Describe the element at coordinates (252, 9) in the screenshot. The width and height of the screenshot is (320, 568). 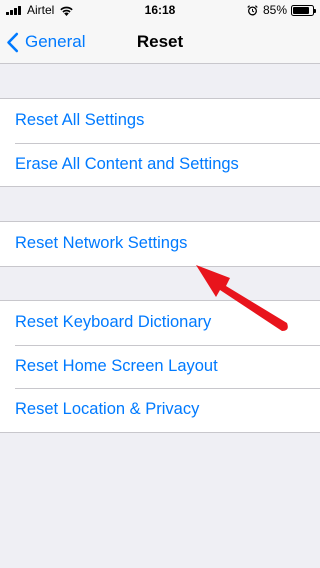
I see `alarm-icon` at that location.